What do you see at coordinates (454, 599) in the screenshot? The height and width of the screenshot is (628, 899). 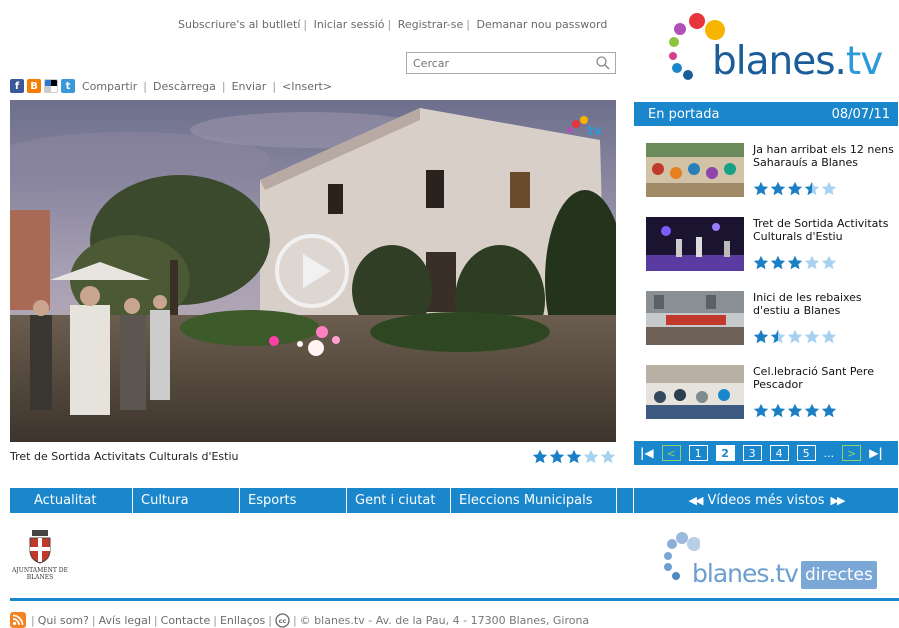 I see `footer-divider` at bounding box center [454, 599].